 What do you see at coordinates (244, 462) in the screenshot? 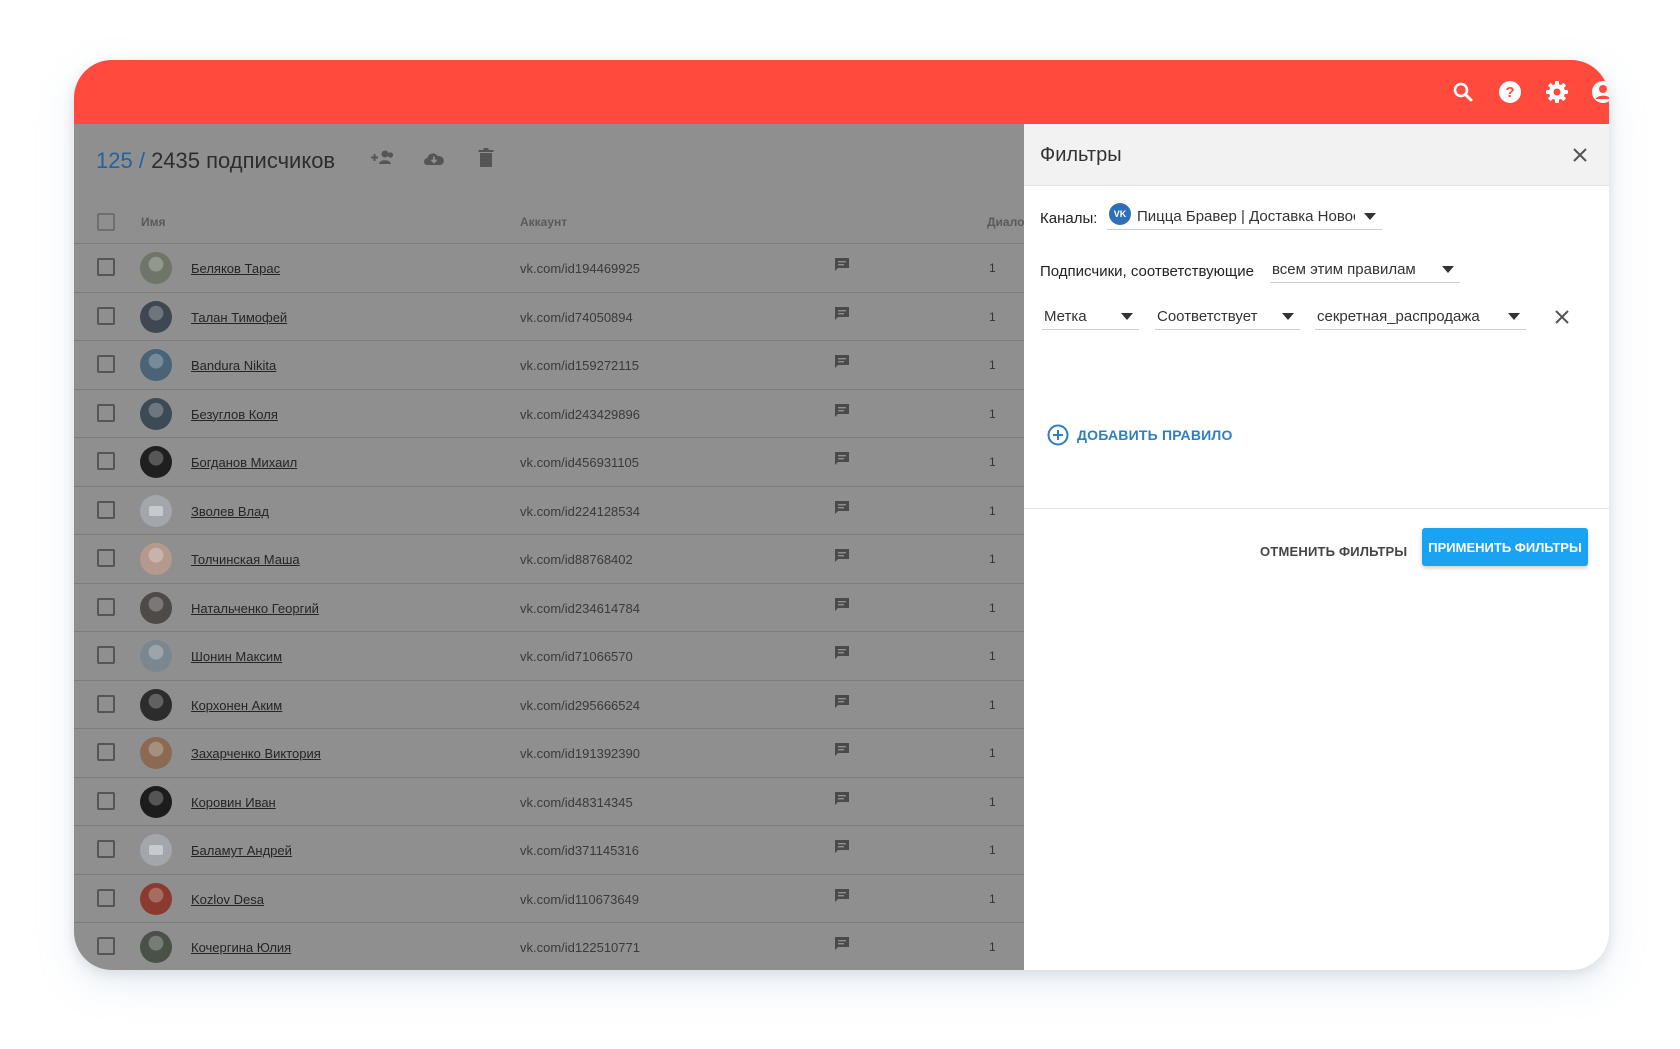
I see `subscriber-name-link: Богданов Михаил` at bounding box center [244, 462].